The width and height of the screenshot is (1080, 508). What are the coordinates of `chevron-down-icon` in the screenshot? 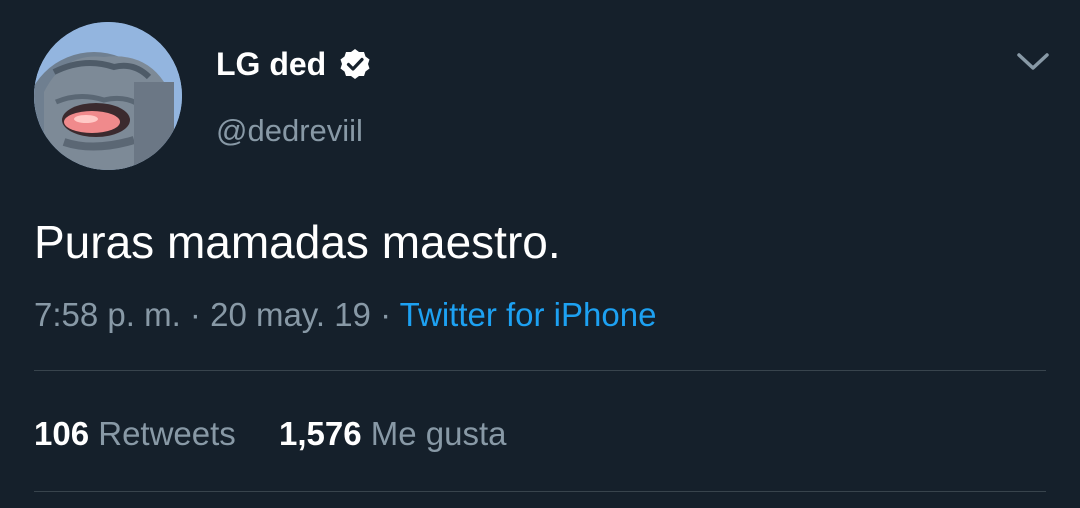 It's located at (1033, 61).